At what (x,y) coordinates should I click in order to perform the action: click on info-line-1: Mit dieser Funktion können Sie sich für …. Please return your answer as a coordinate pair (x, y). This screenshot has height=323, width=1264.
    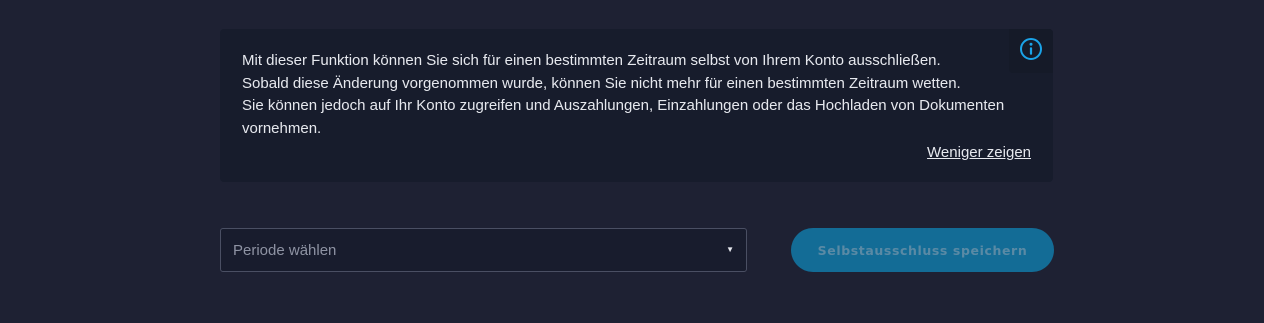
    Looking at the image, I should click on (591, 60).